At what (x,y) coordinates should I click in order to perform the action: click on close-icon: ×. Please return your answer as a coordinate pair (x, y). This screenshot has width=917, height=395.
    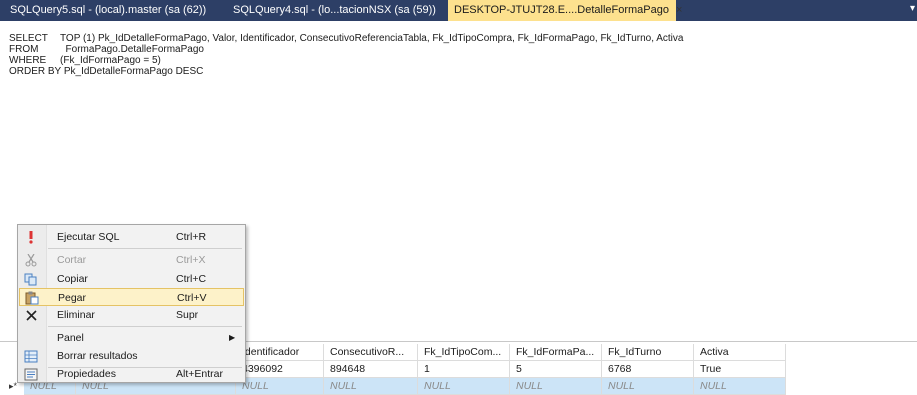
    Looking at the image, I should click on (679, 10).